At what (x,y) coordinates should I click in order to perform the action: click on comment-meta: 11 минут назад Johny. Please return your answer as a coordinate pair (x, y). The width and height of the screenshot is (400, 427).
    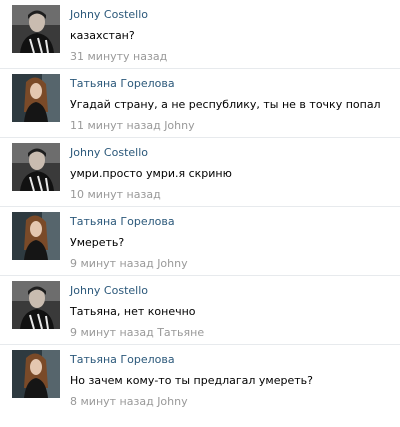
    Looking at the image, I should click on (231, 126).